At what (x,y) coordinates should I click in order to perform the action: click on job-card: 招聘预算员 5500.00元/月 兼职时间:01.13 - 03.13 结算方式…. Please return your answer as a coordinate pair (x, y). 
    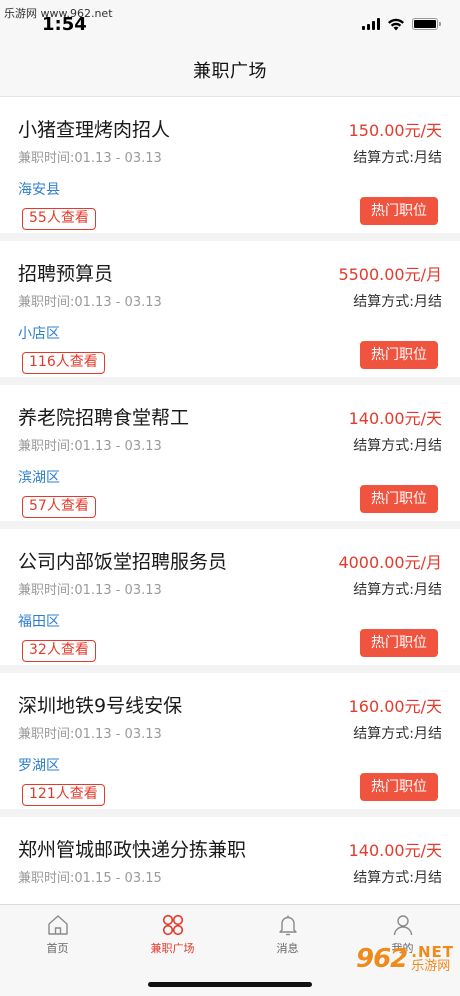
    Looking at the image, I should click on (230, 313).